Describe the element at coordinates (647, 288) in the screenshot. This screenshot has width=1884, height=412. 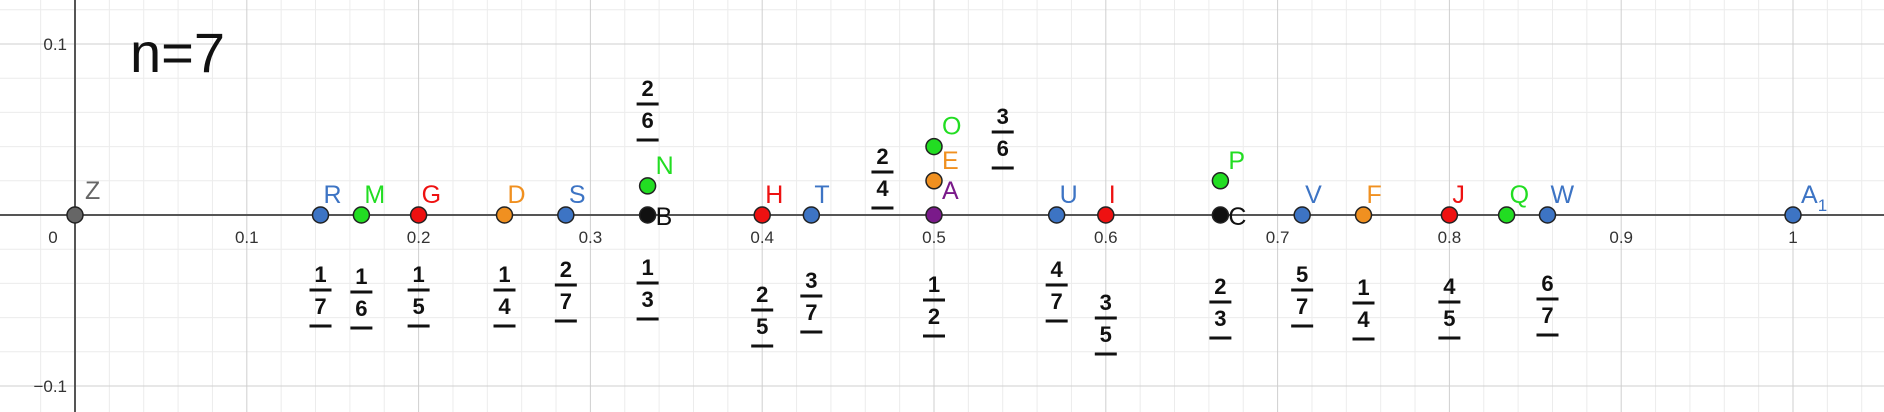
I see `fraction-below: 13` at that location.